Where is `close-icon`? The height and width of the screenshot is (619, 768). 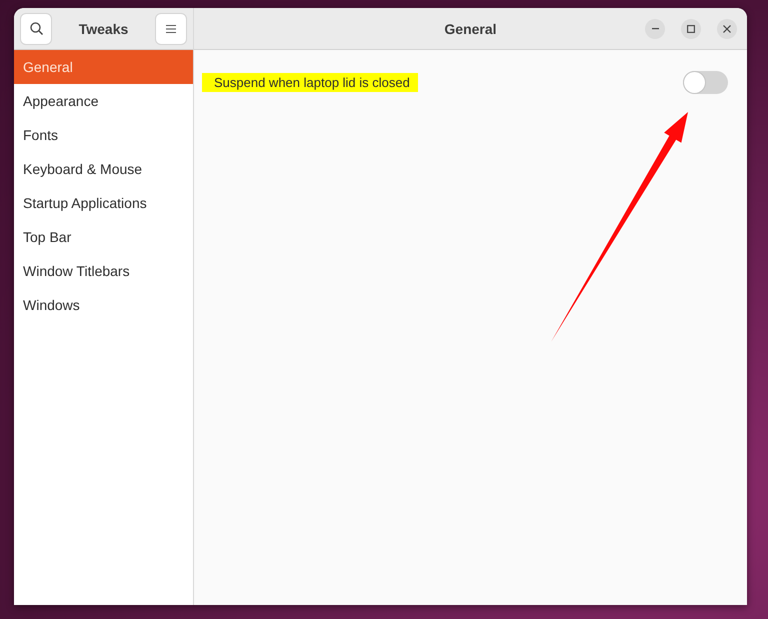 close-icon is located at coordinates (727, 28).